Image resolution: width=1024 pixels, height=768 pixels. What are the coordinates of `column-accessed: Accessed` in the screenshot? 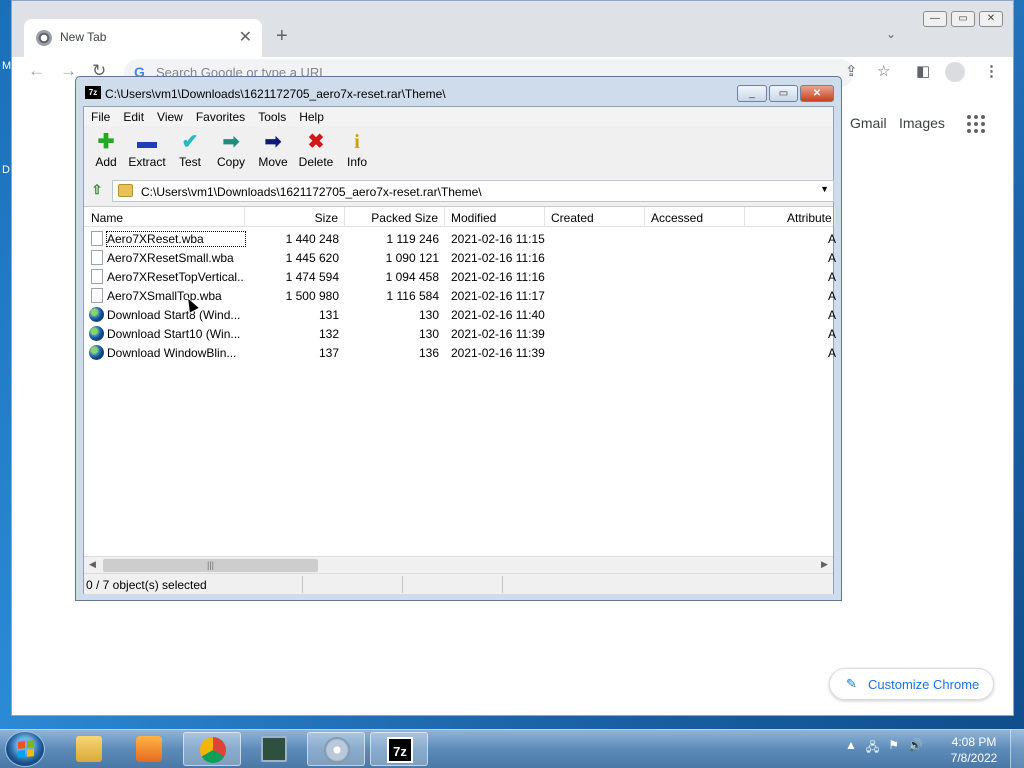 It's located at (695, 217).